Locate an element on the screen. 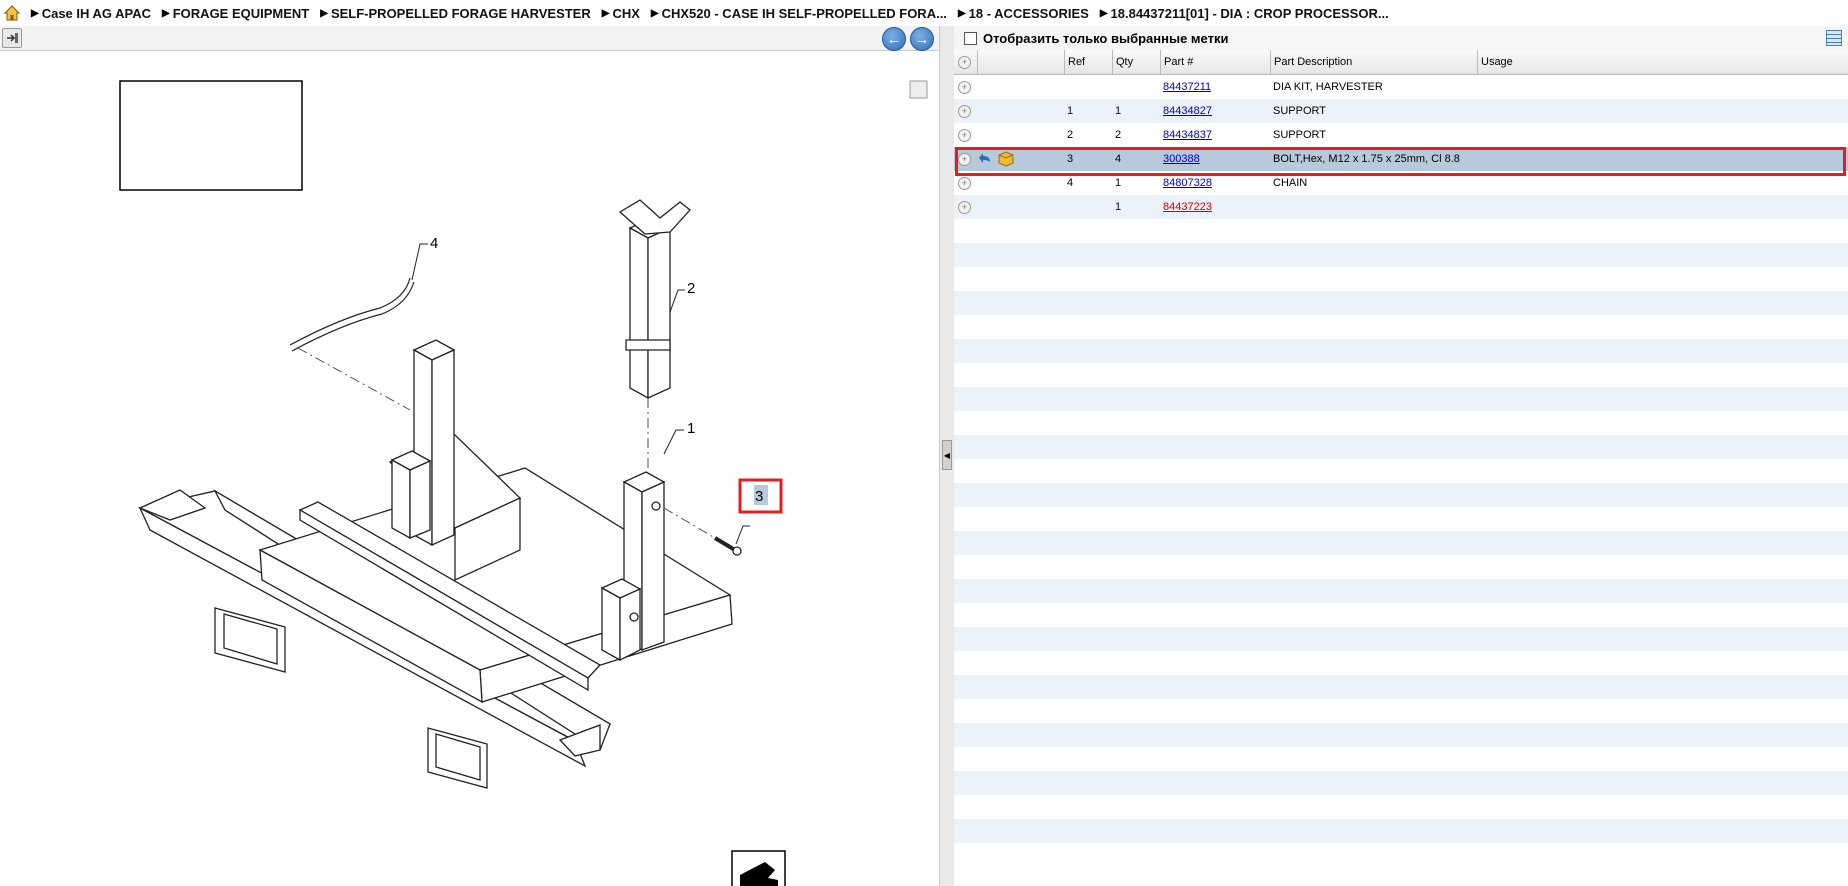  description-header: Part Description is located at coordinates (1373, 62).